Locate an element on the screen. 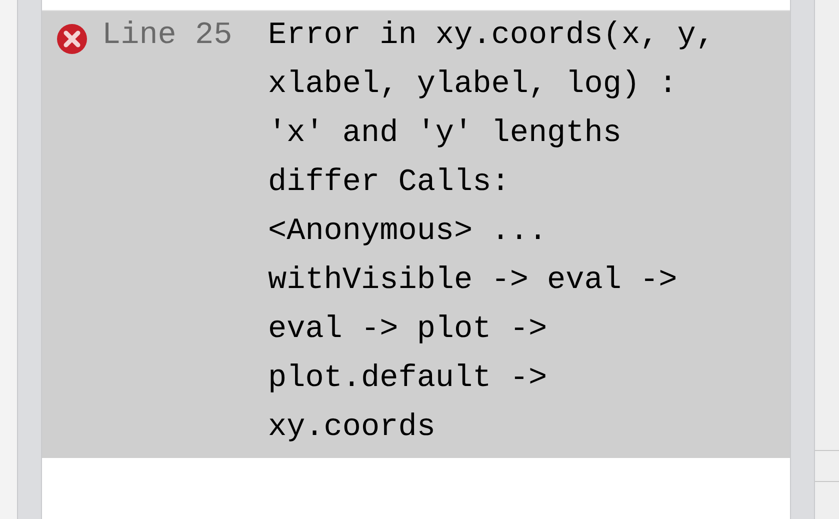  line-number: Line 25 is located at coordinates (168, 36).